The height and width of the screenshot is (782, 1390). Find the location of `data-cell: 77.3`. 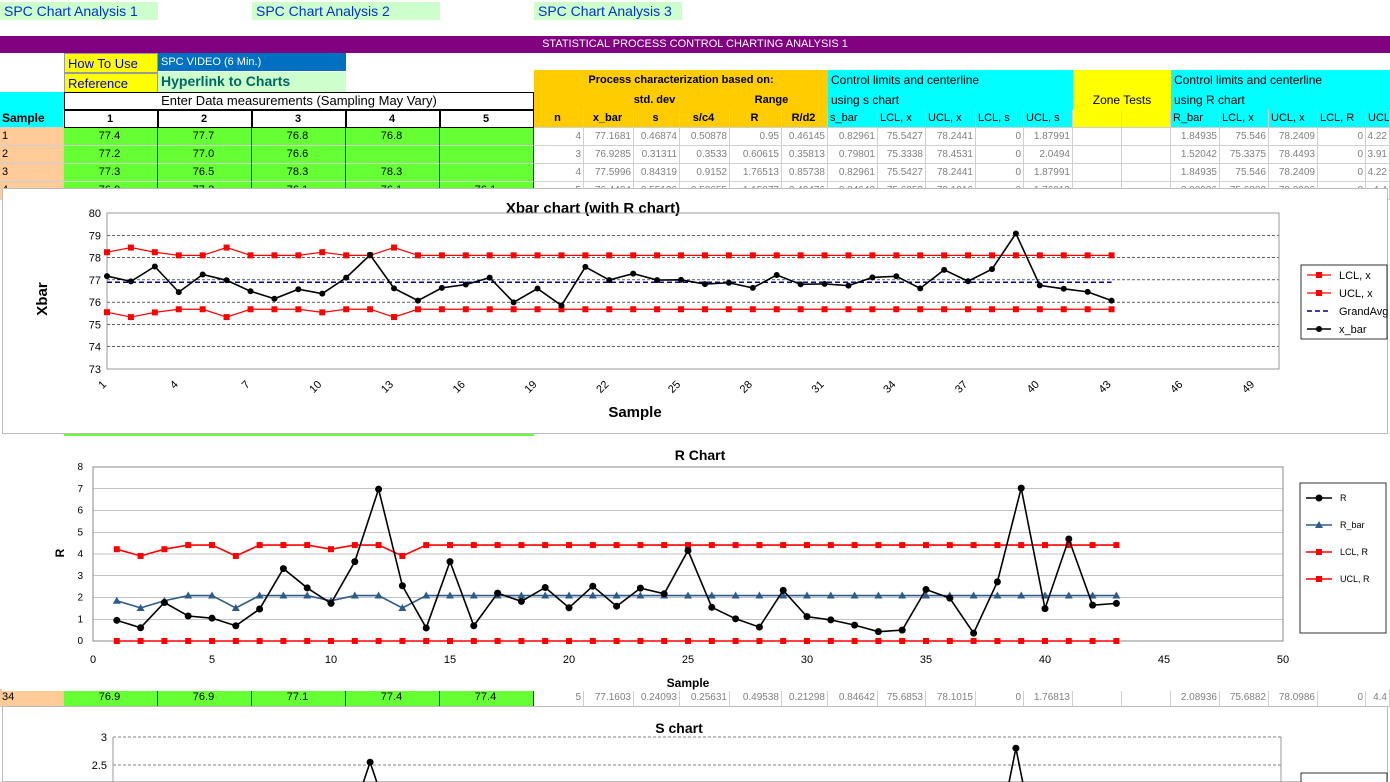

data-cell: 77.3 is located at coordinates (111, 173).